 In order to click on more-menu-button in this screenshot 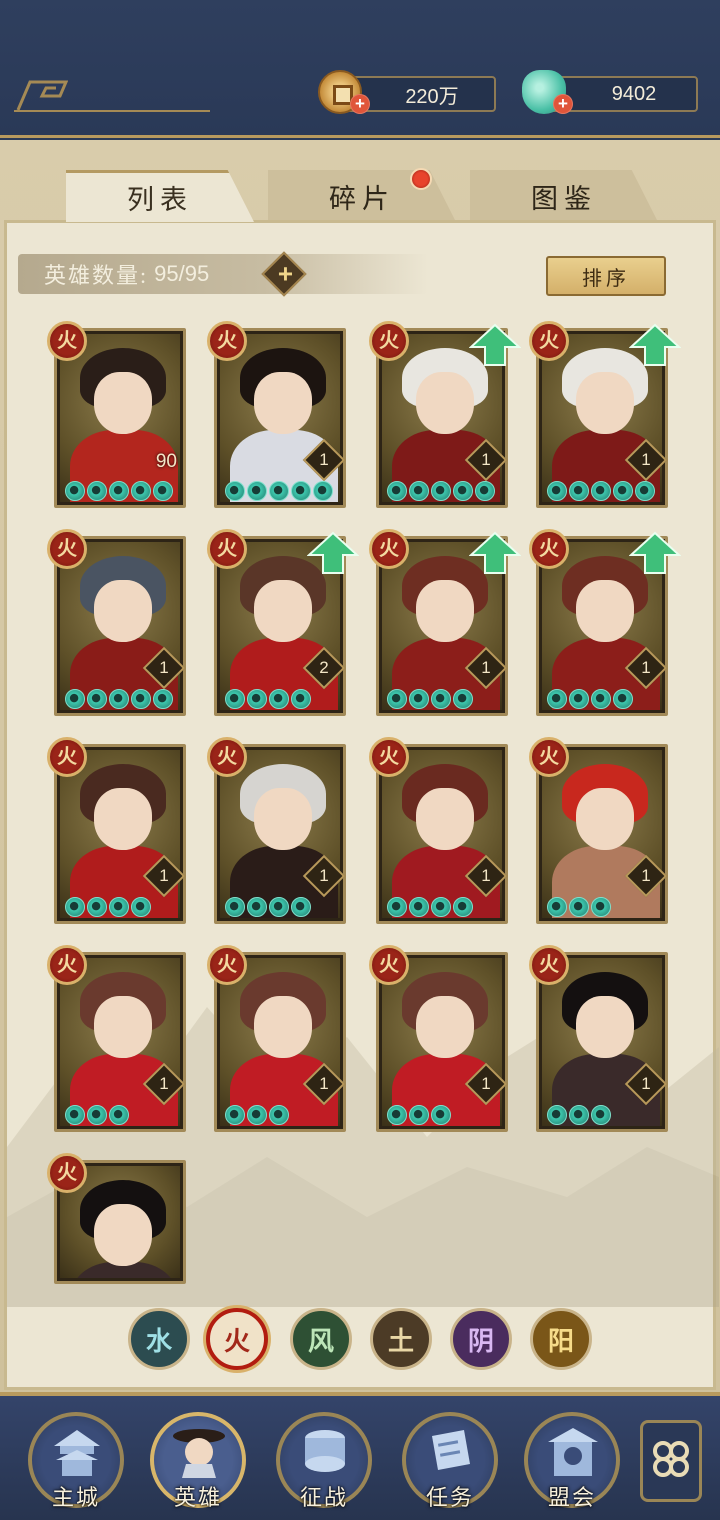, I will do `click(671, 1461)`.